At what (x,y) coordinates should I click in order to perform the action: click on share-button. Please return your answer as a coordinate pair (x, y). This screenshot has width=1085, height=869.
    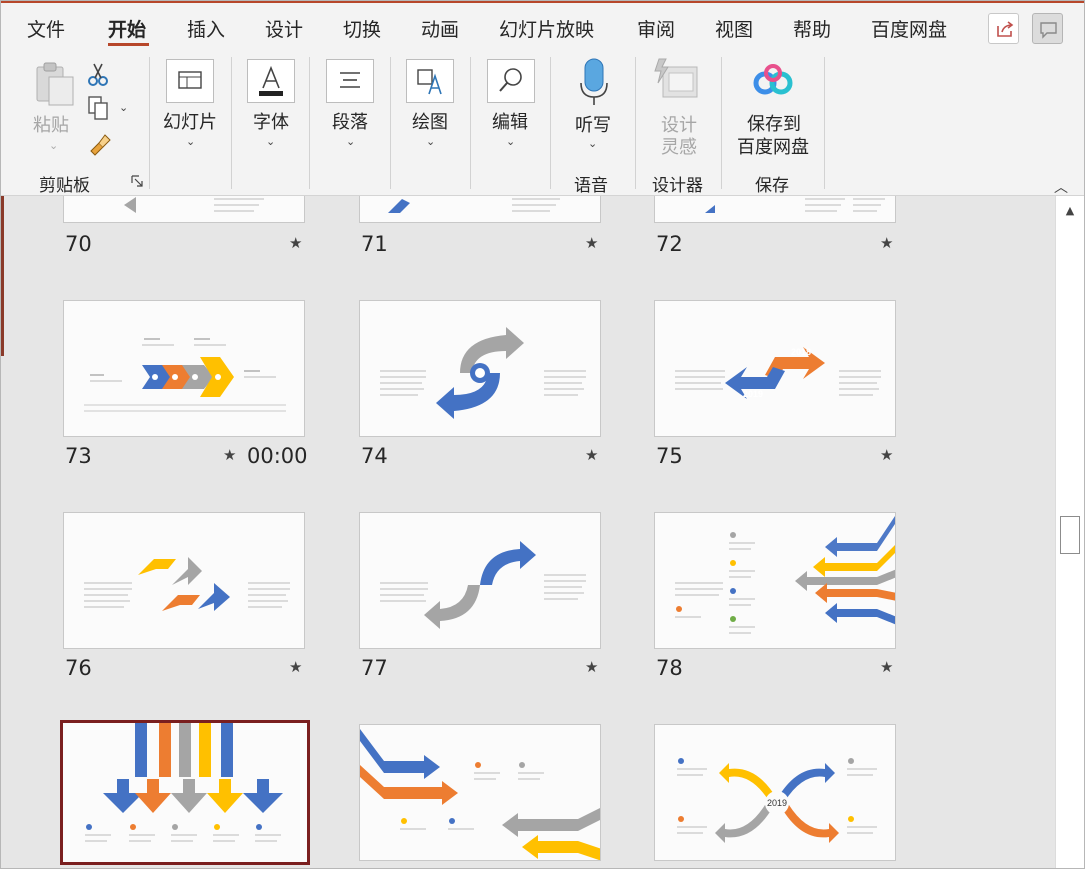
    Looking at the image, I should click on (1003, 28).